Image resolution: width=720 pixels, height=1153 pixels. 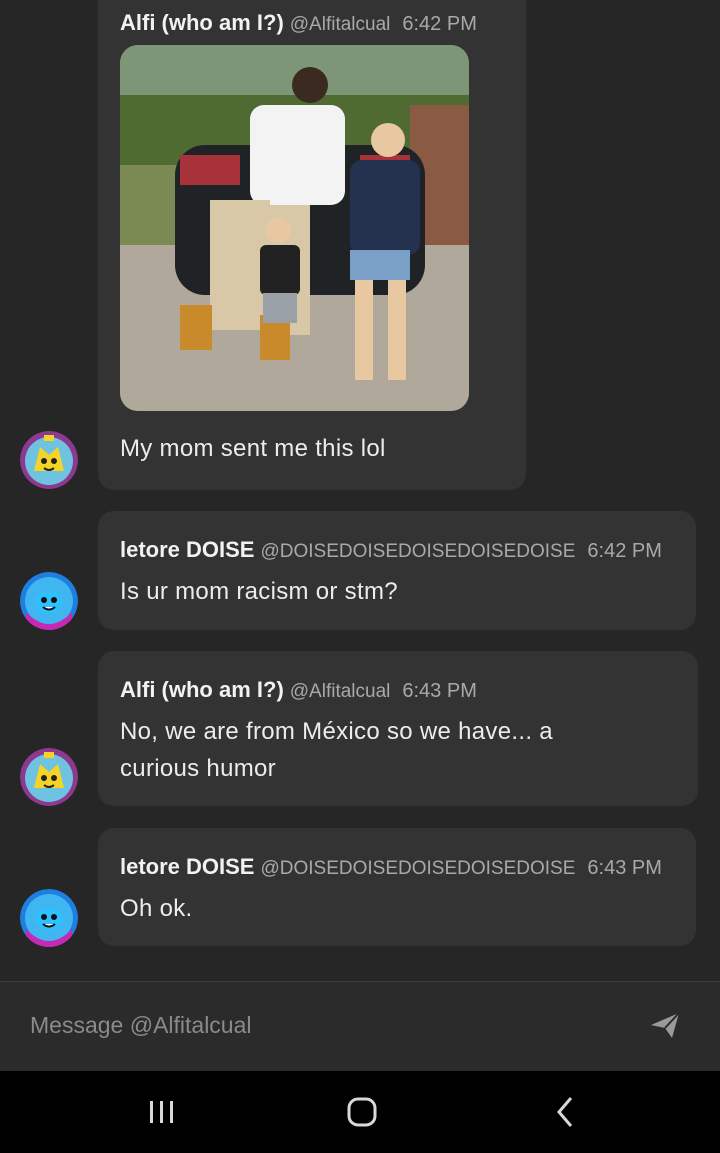 I want to click on back-icon, so click(x=565, y=1112).